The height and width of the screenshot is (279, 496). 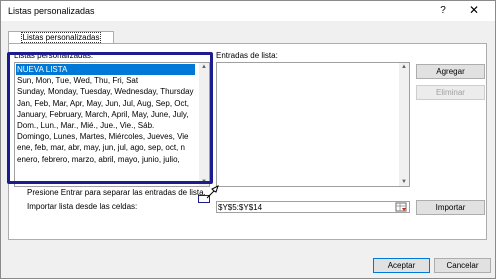 What do you see at coordinates (247, 55) in the screenshot?
I see `list-entries-label: Entradas de lista:` at bounding box center [247, 55].